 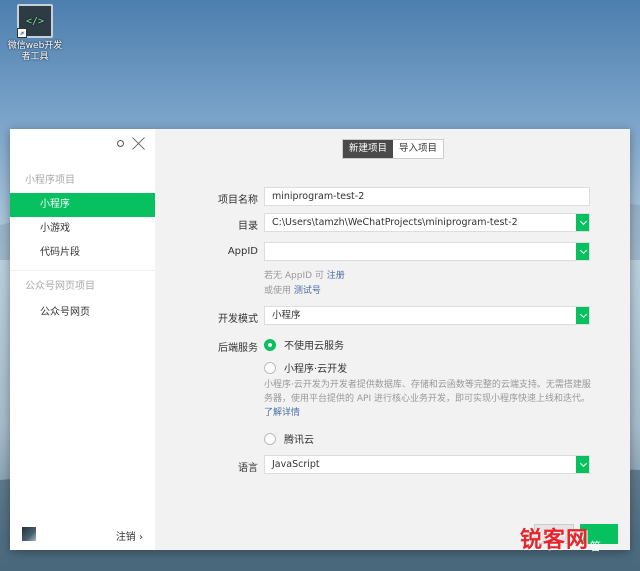 I want to click on appid-select, so click(x=427, y=251).